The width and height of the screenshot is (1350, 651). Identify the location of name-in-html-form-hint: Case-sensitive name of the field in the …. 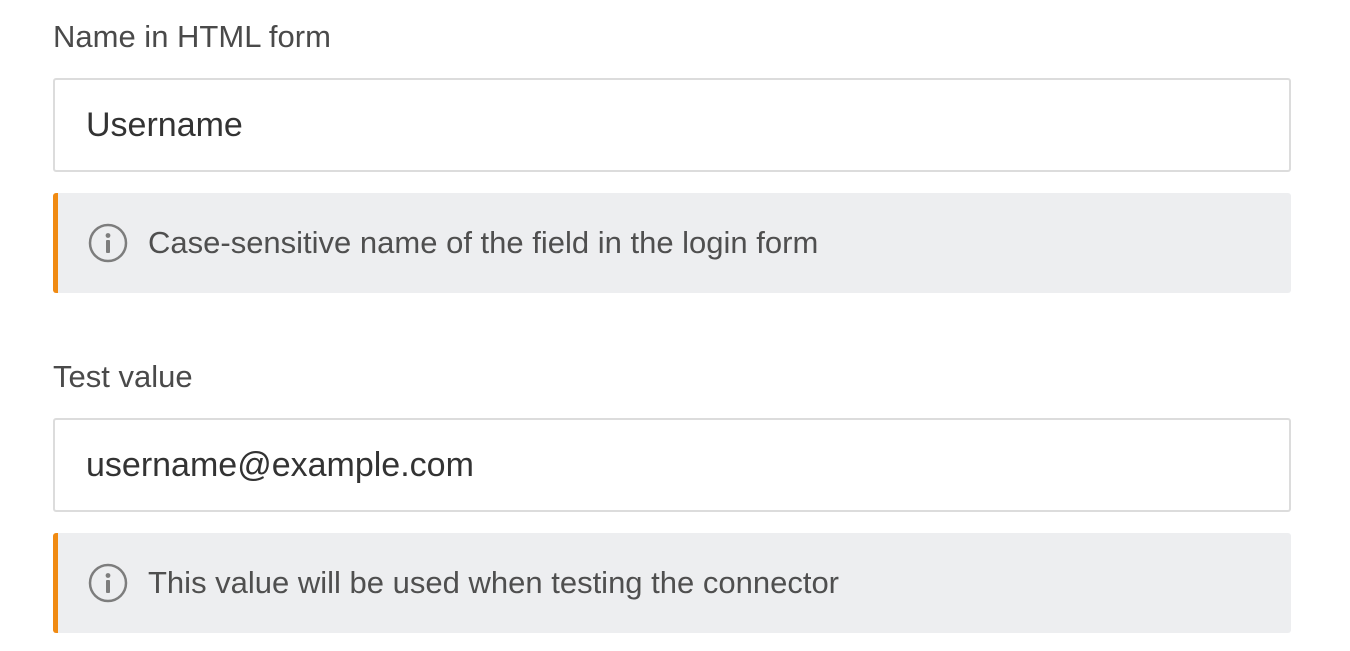
(672, 243).